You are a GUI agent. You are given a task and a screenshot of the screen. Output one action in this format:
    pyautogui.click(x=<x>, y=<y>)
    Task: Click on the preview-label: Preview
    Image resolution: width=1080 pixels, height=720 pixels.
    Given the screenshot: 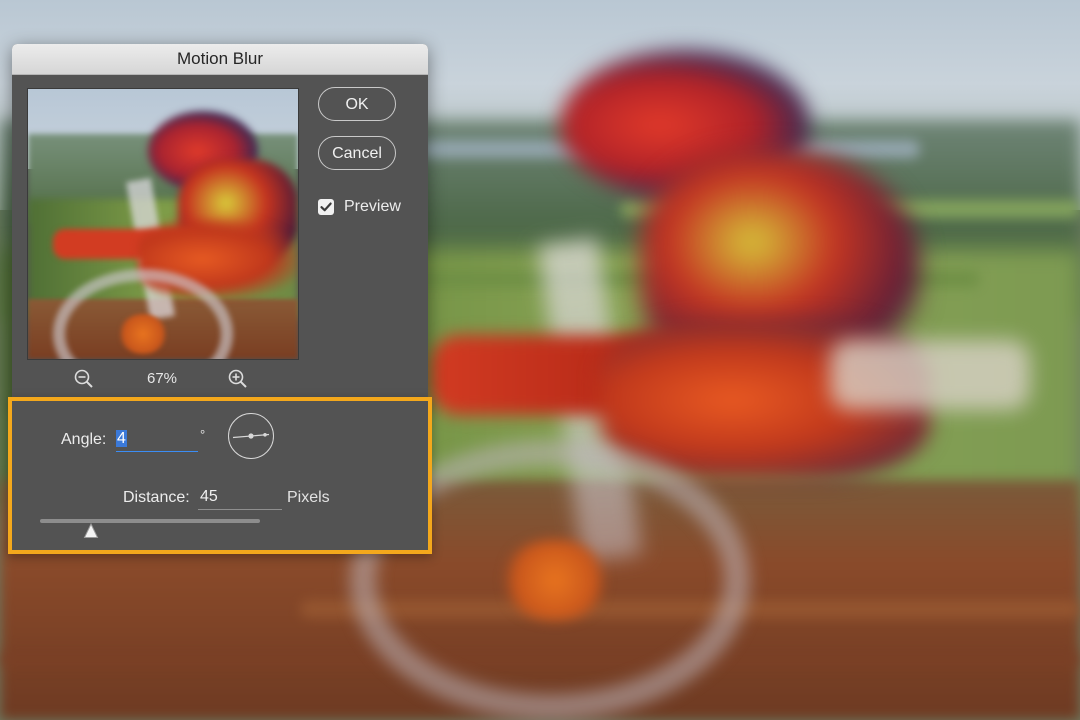 What is the action you would take?
    pyautogui.click(x=372, y=206)
    